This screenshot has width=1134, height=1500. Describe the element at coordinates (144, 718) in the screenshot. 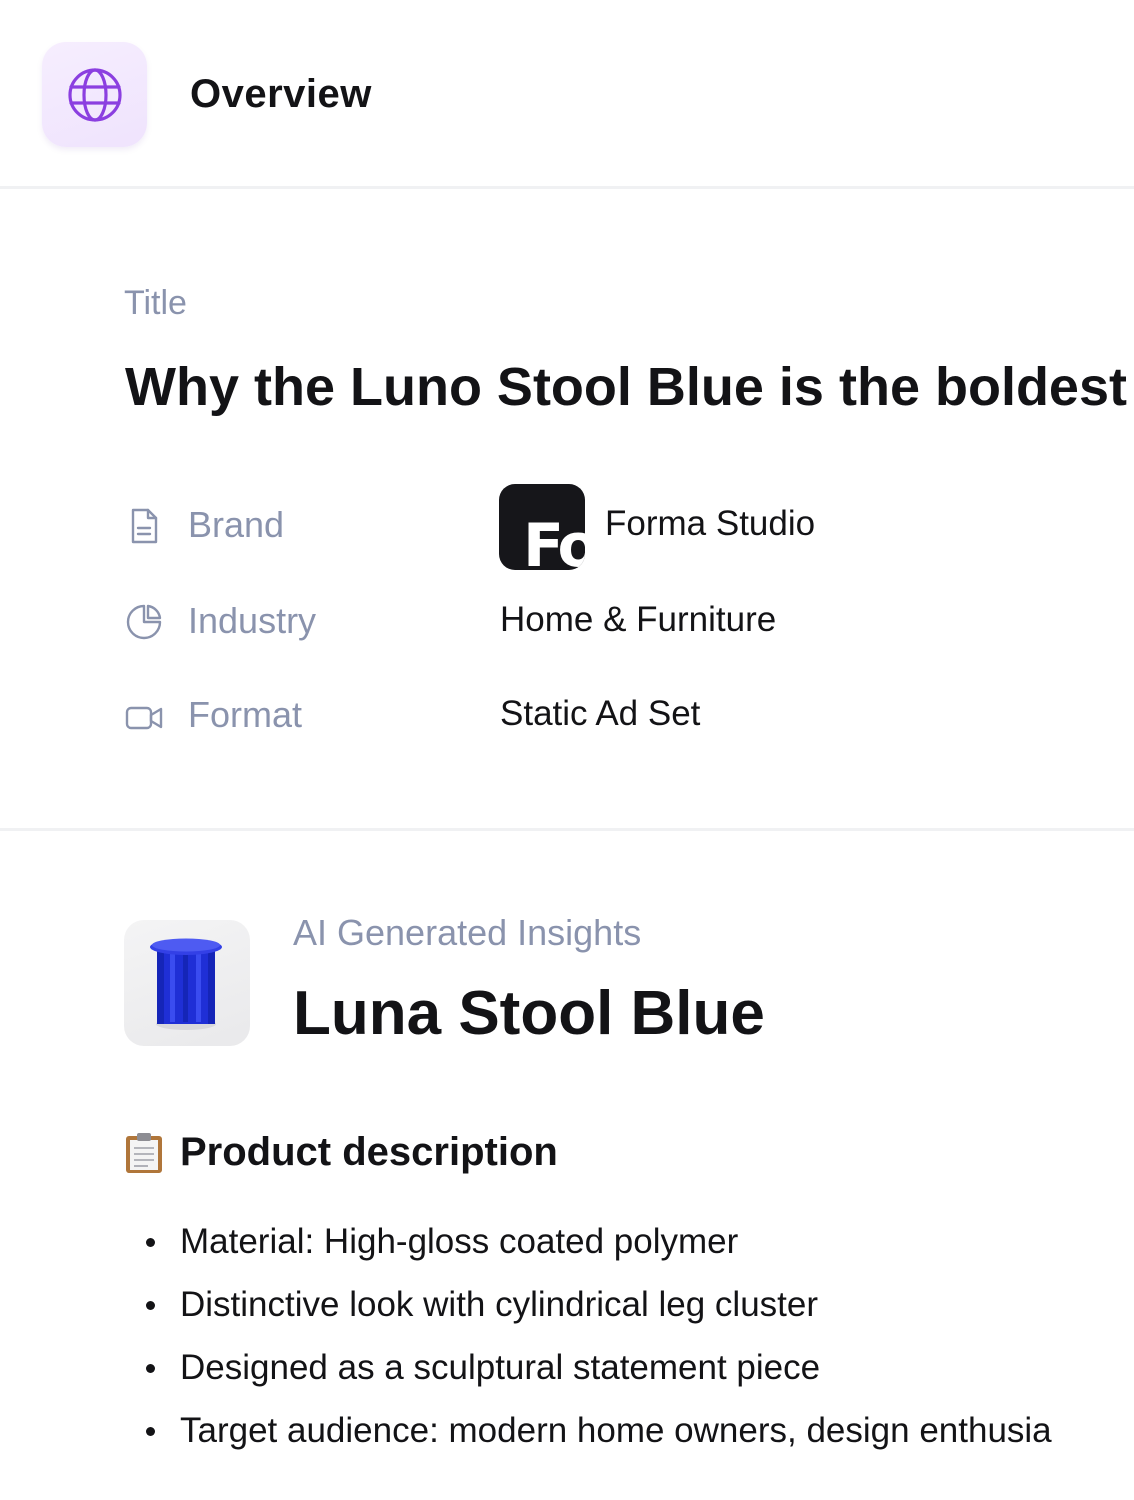

I see `video-camera-icon` at that location.